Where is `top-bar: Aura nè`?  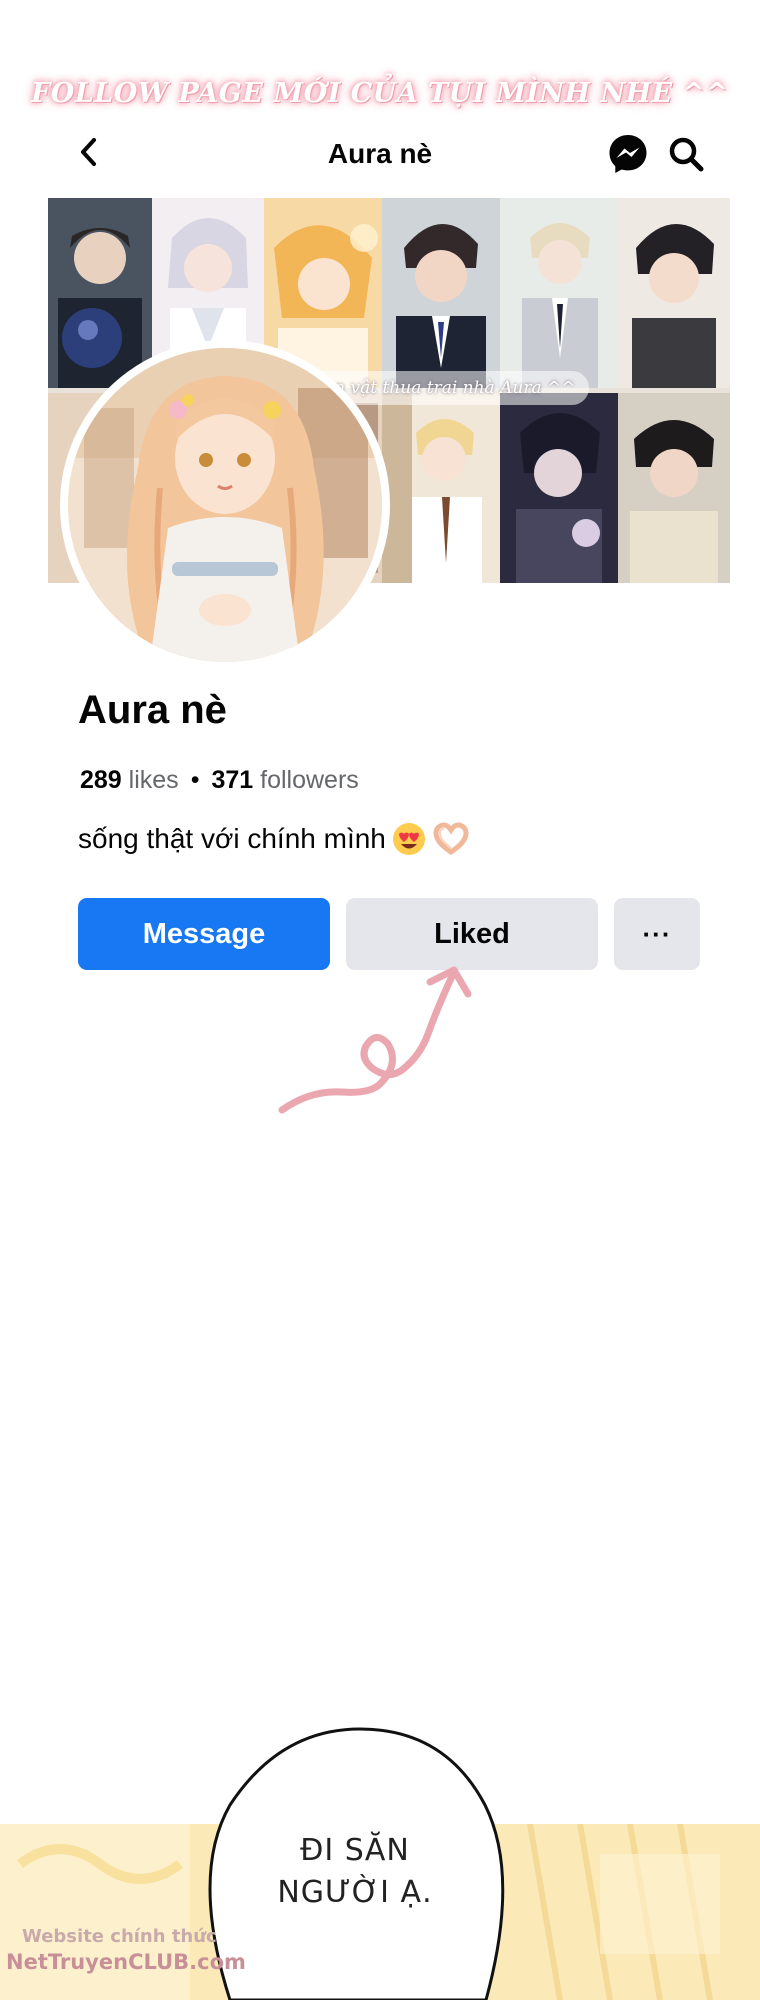 top-bar: Aura nè is located at coordinates (380, 153).